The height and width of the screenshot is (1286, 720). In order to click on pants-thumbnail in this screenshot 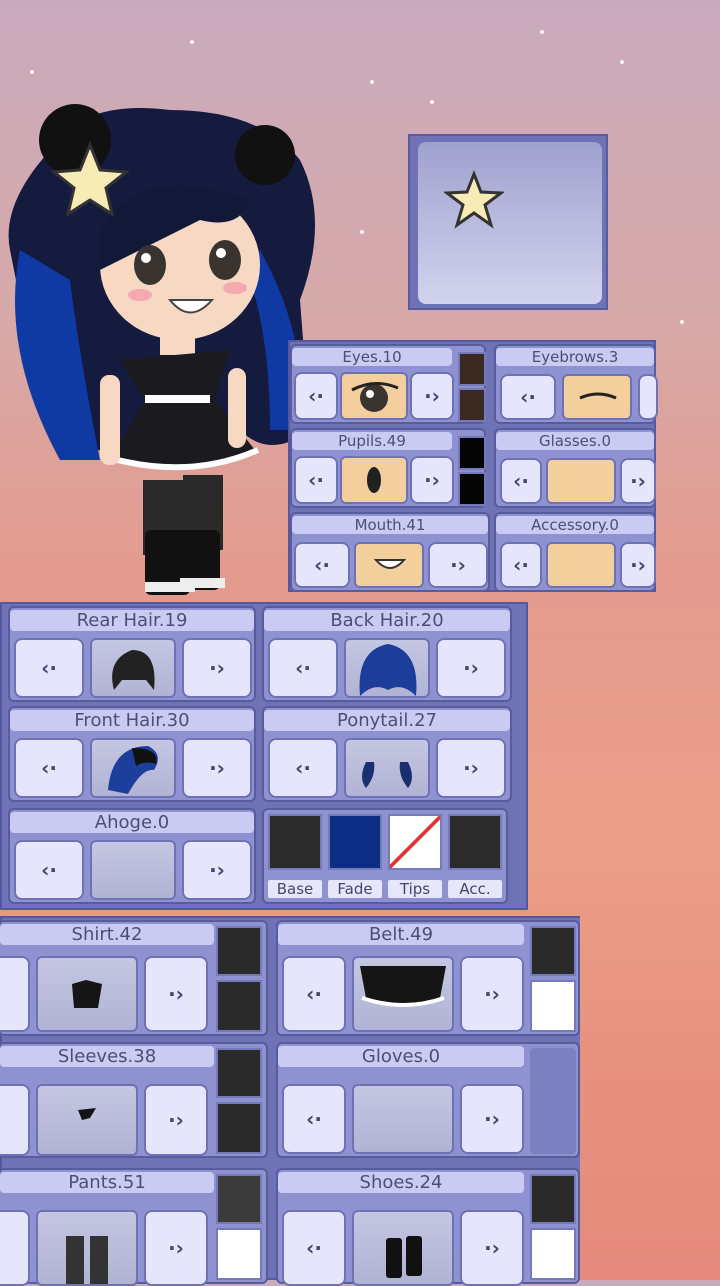, I will do `click(87, 1248)`.